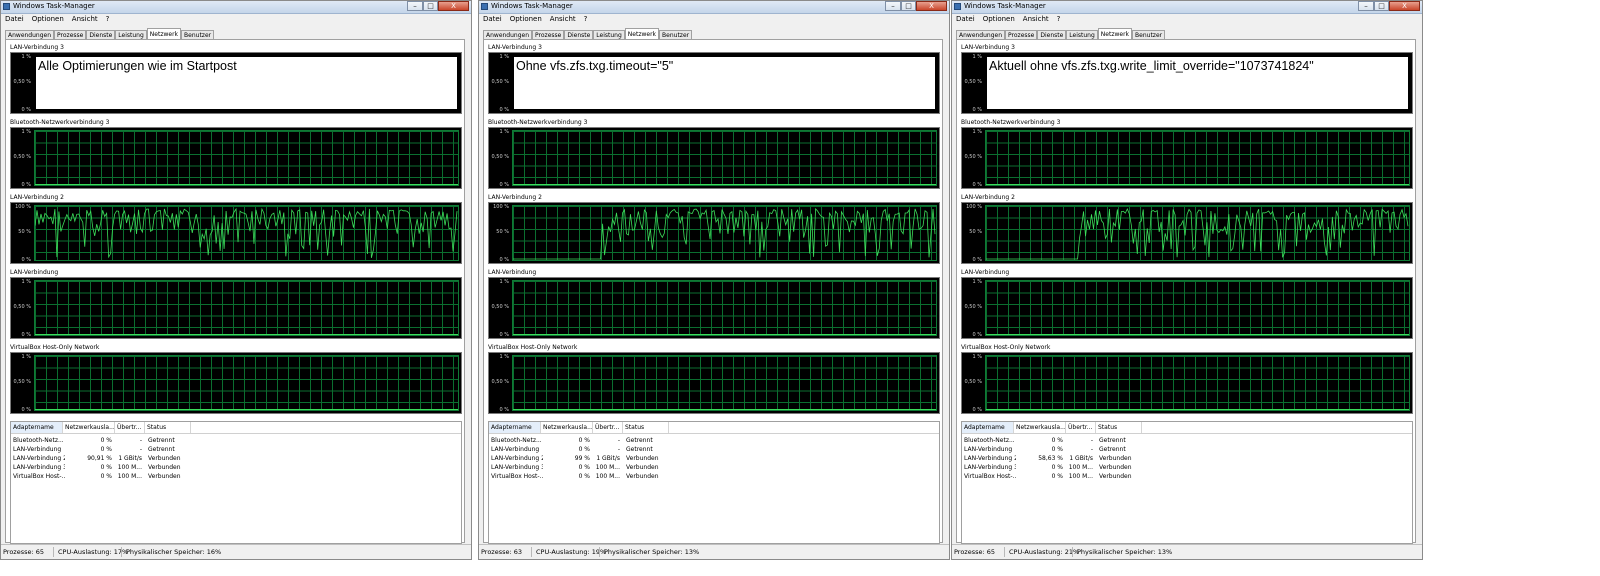 Image resolution: width=1600 pixels, height=576 pixels. What do you see at coordinates (1011, 122) in the screenshot?
I see `graph-title: Bluetooth-Netzwerkverbindung 3` at bounding box center [1011, 122].